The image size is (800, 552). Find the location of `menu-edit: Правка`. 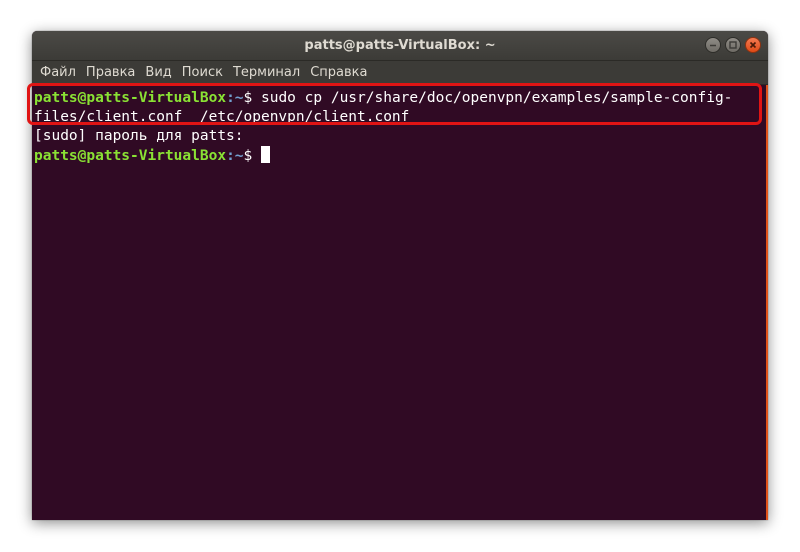

menu-edit: Правка is located at coordinates (110, 72).